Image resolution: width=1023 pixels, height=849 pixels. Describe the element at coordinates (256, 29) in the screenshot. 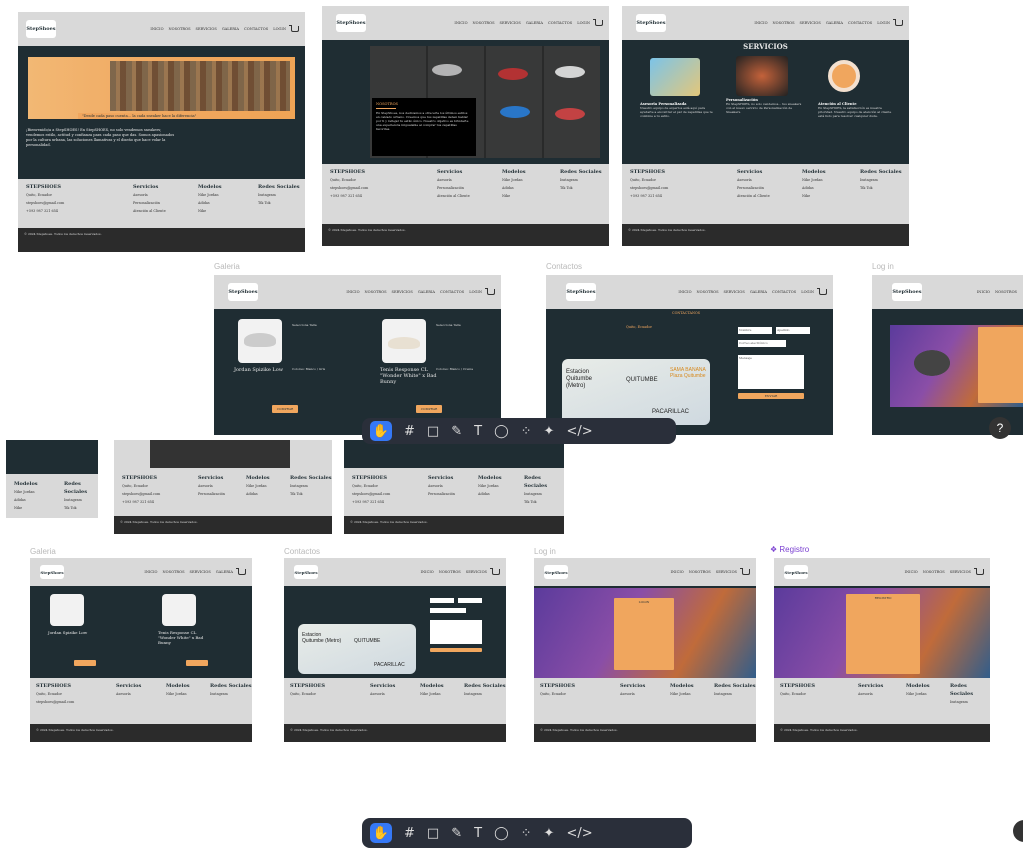

I see `nav-contactos: CONTACTOS` at that location.